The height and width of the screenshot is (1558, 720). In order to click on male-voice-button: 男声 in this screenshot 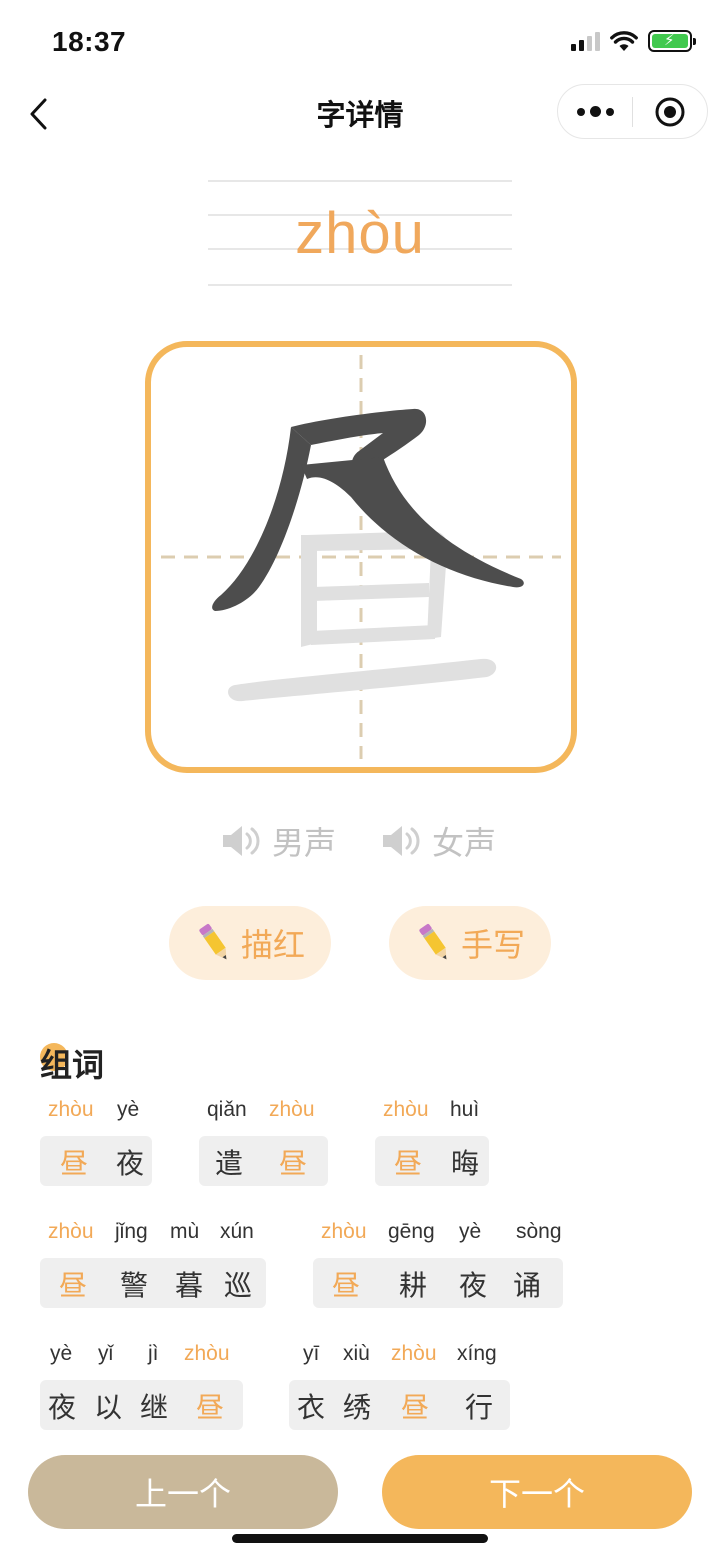, I will do `click(278, 841)`.